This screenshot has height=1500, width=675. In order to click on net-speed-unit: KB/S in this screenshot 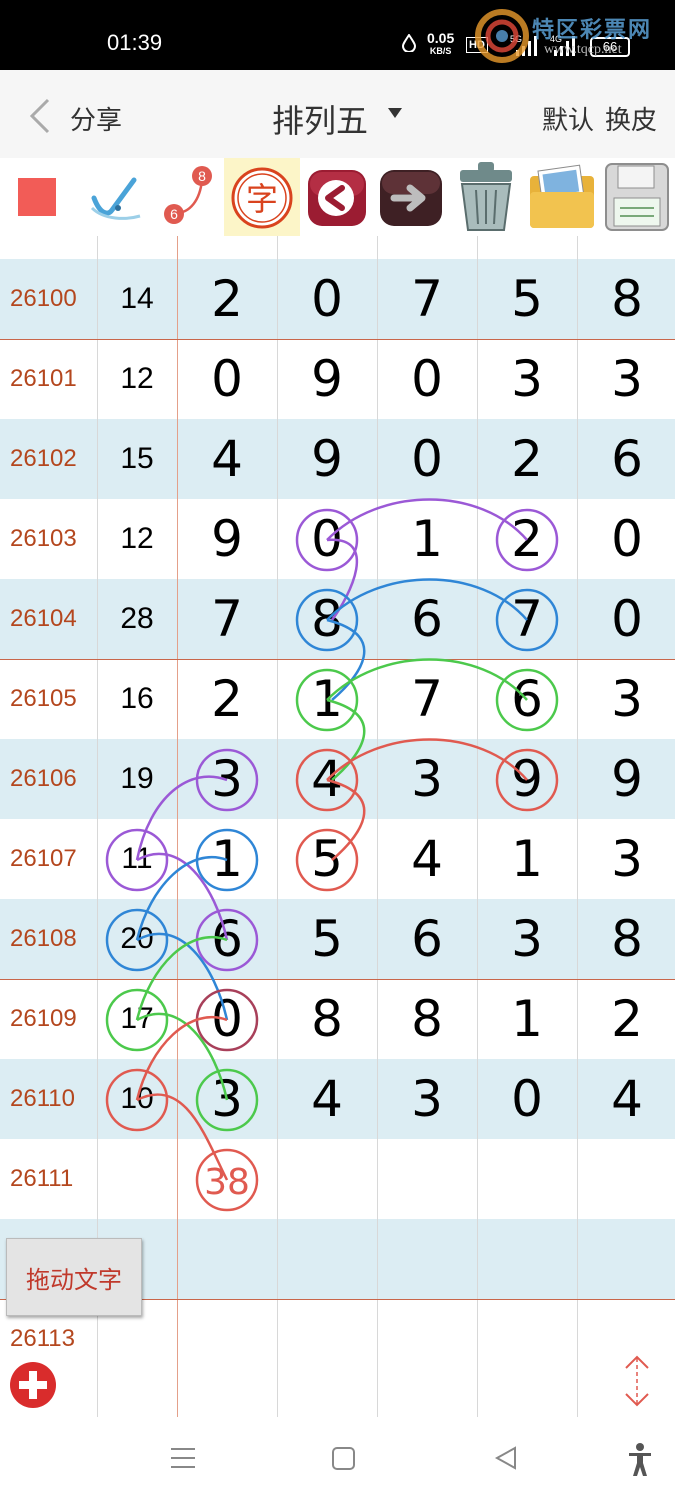, I will do `click(440, 51)`.